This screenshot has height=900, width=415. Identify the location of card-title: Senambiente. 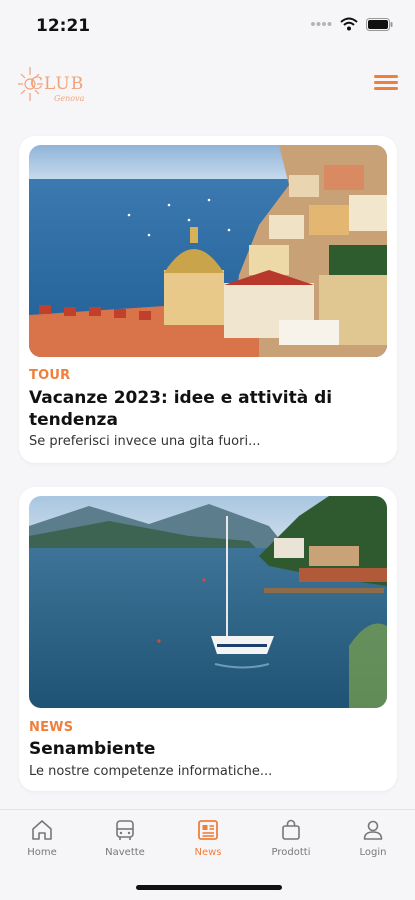
(92, 749).